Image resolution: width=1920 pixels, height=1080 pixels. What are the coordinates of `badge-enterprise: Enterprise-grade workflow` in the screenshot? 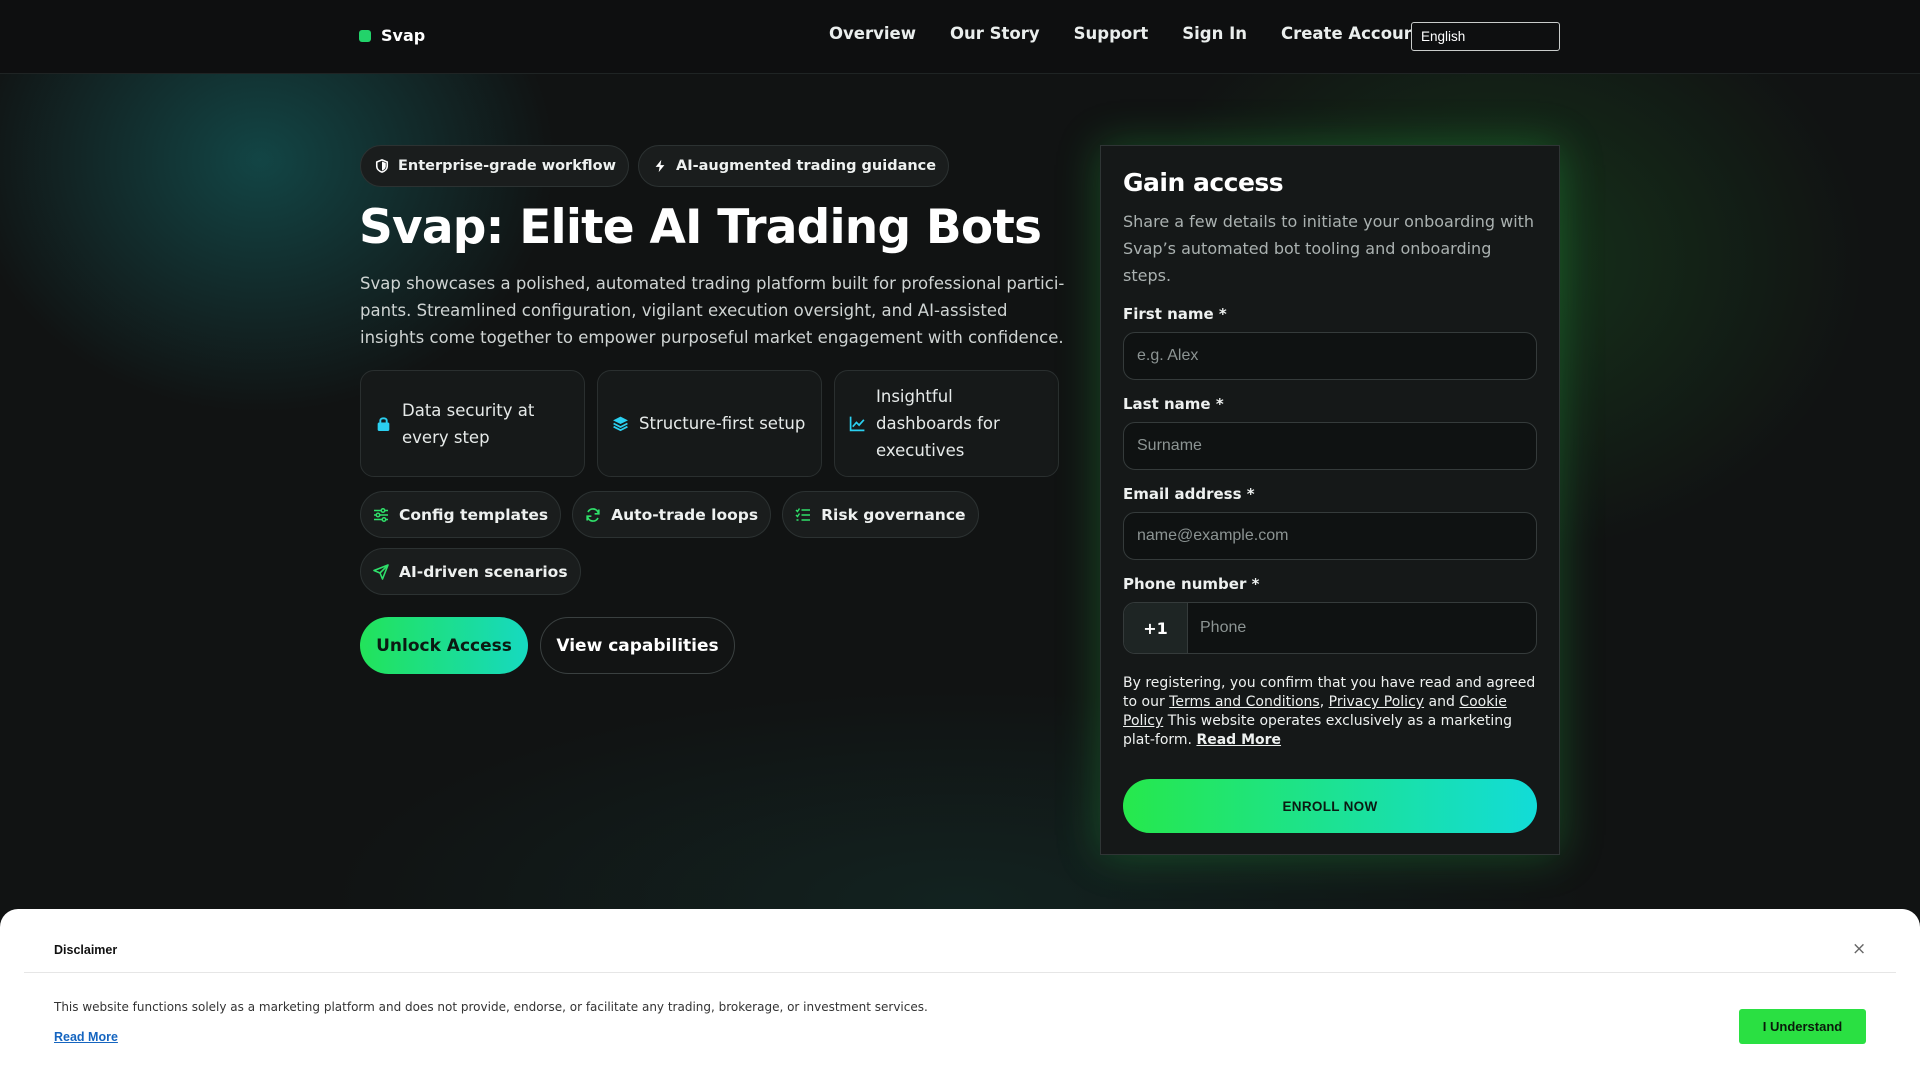 It's located at (494, 166).